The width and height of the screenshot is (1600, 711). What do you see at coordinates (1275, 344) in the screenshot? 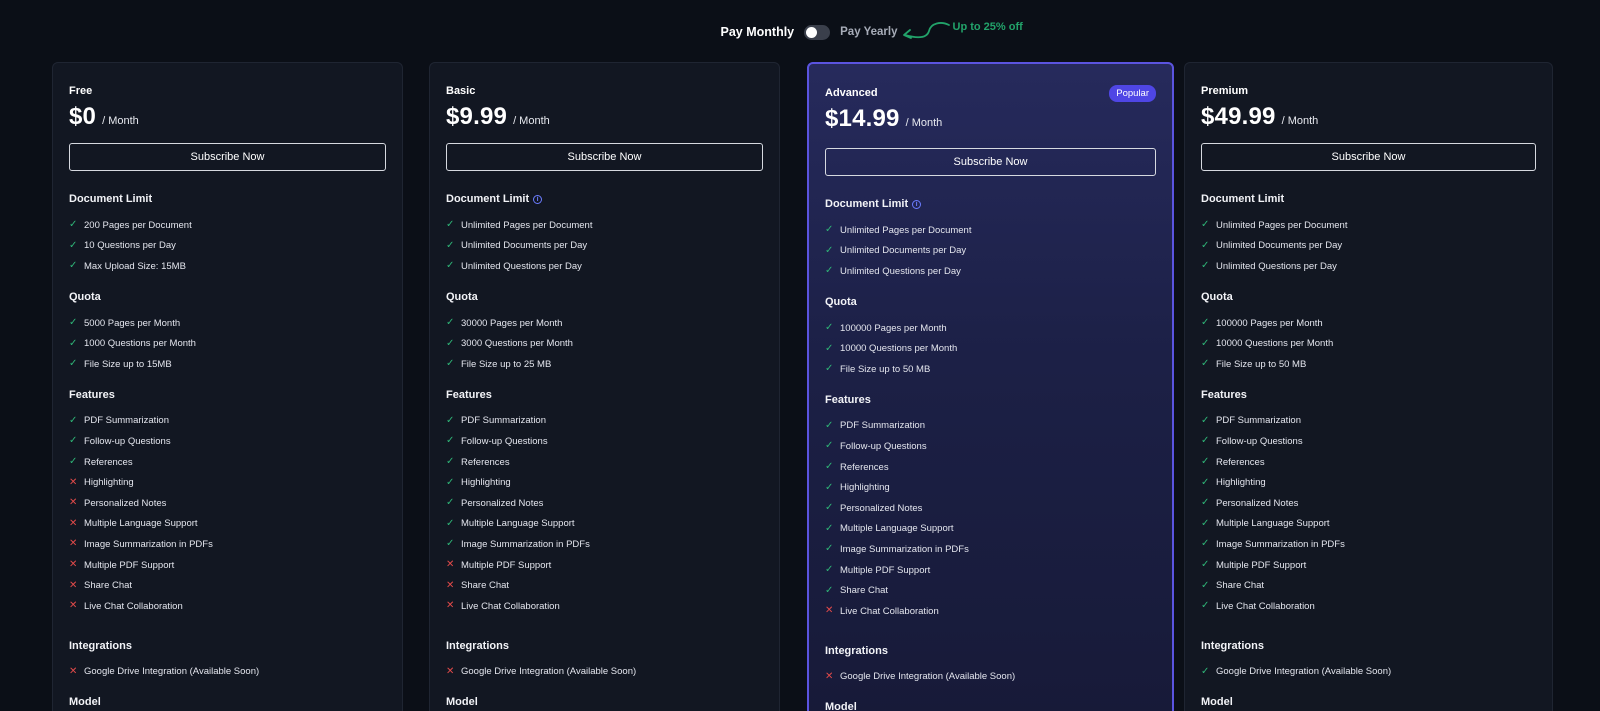
I see `feature-label: 10000 Questions per Month` at bounding box center [1275, 344].